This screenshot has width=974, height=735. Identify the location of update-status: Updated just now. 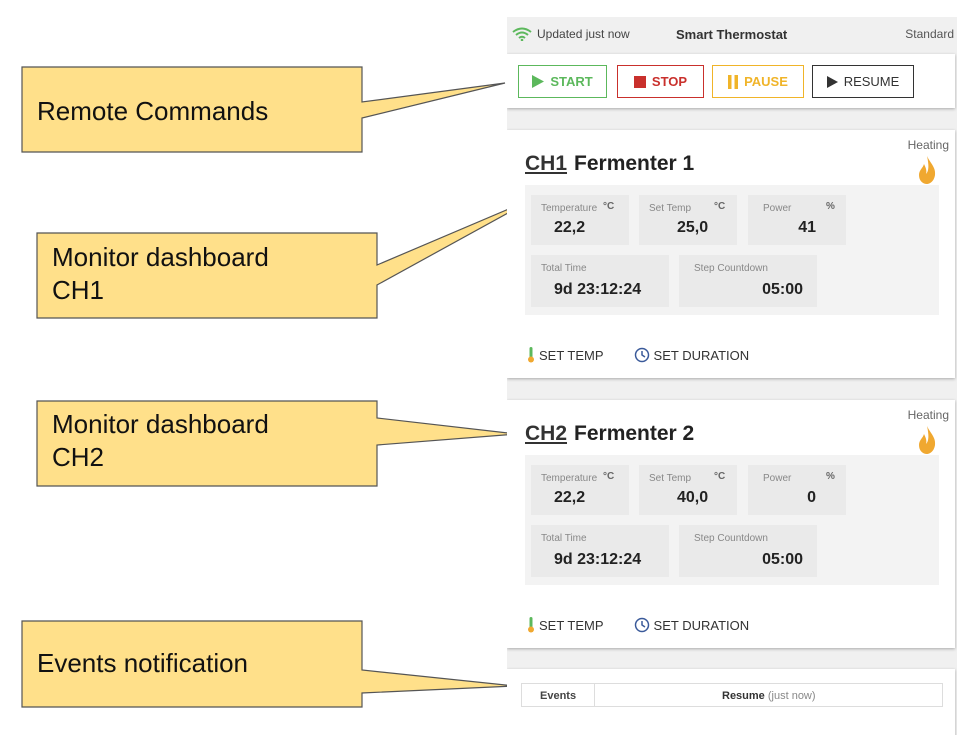
(571, 34).